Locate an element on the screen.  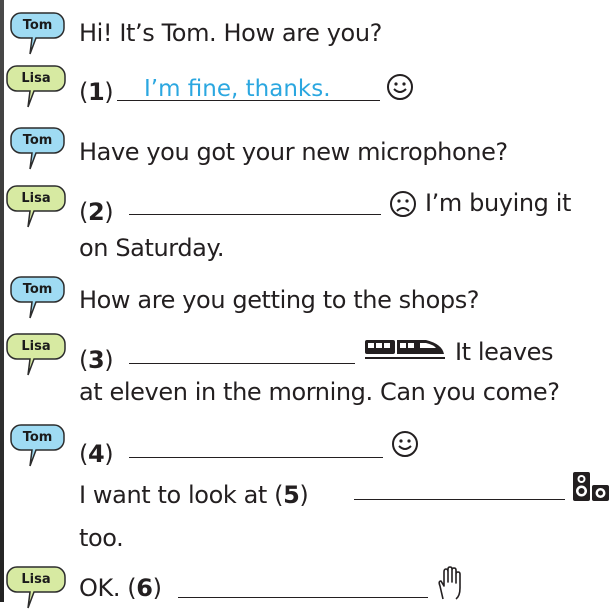
sad-face-icon is located at coordinates (403, 204).